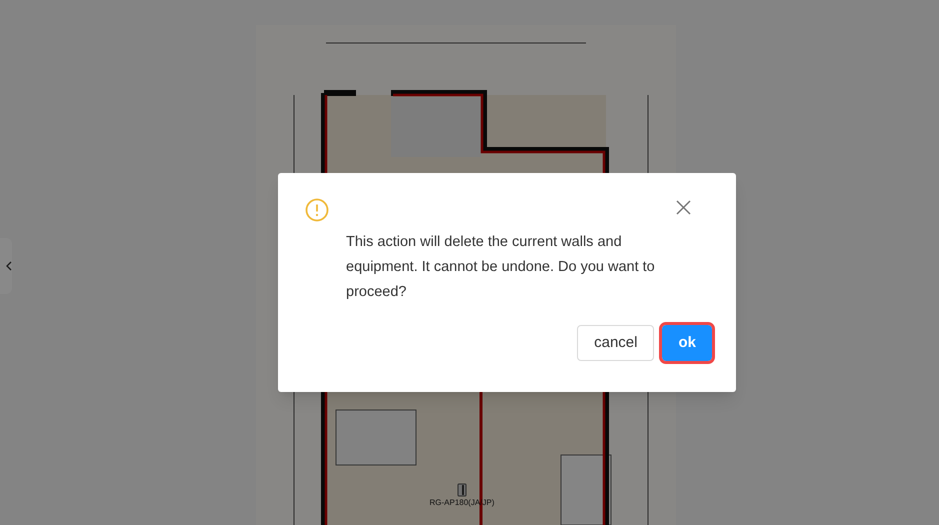 The image size is (939, 525). I want to click on cancel-button: cancel, so click(615, 343).